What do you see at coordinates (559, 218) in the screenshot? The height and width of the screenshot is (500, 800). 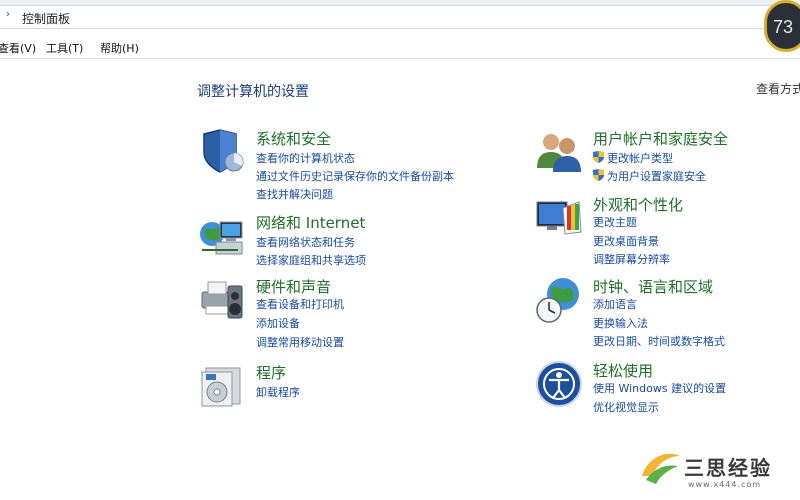 I see `monitor-palette-icon` at bounding box center [559, 218].